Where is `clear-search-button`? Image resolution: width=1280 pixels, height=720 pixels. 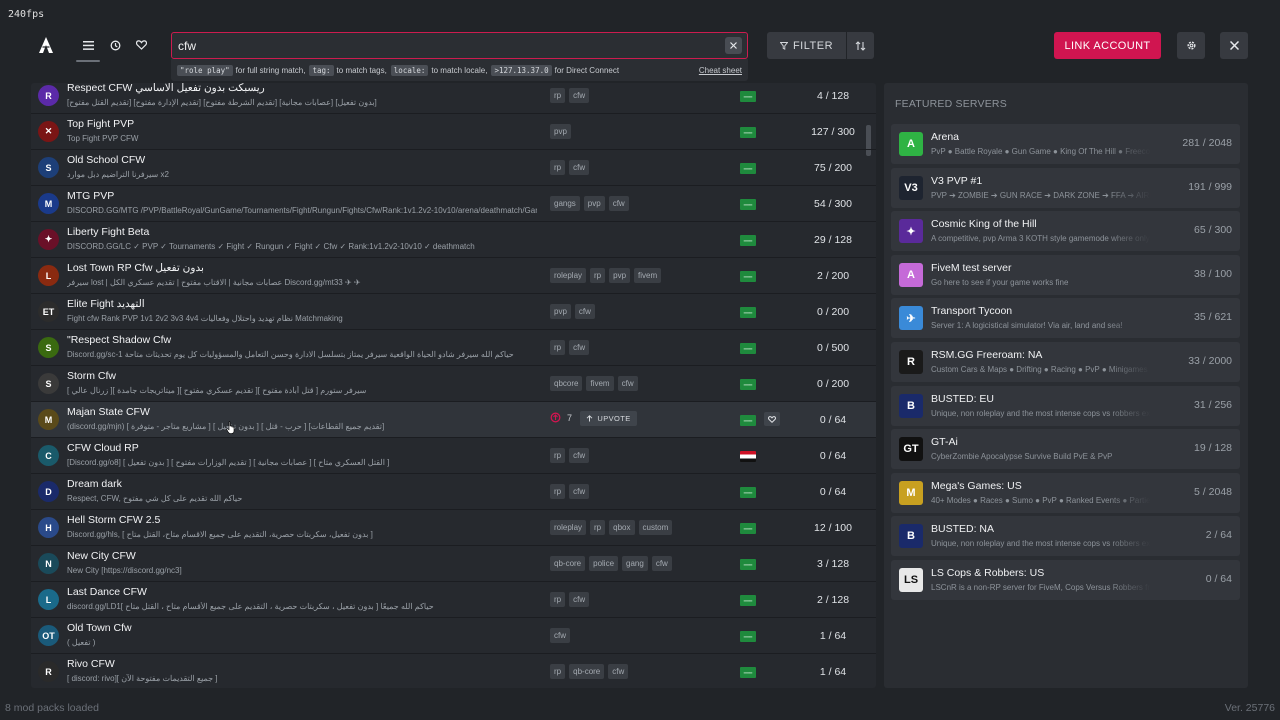
clear-search-button is located at coordinates (733, 45).